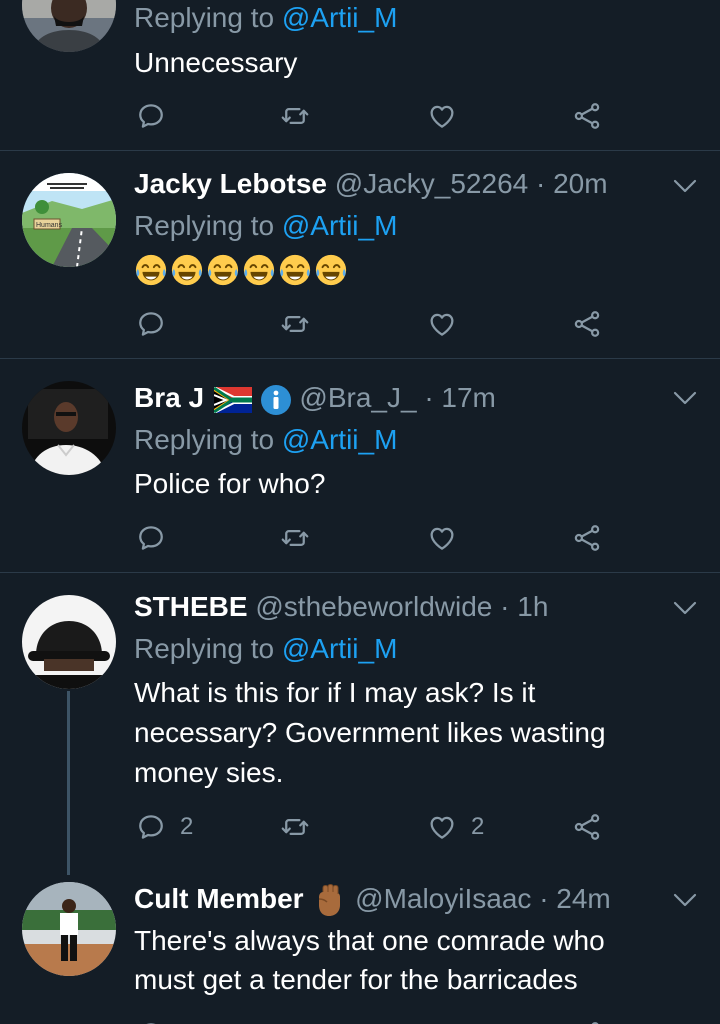 Image resolution: width=720 pixels, height=1024 pixels. I want to click on display-name: Bra J, so click(169, 397).